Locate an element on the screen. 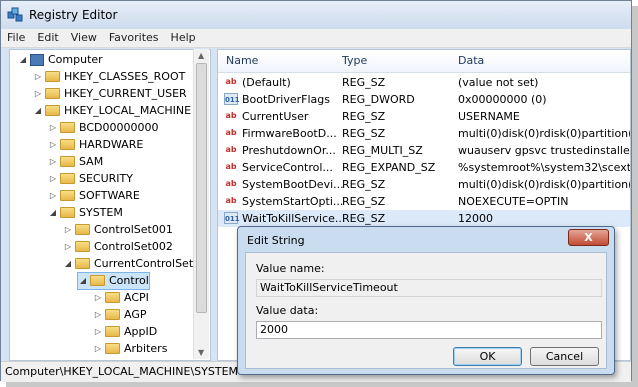 Image resolution: width=638 pixels, height=387 pixels. tree-item: ▷ SECURITY is located at coordinates (90, 179).